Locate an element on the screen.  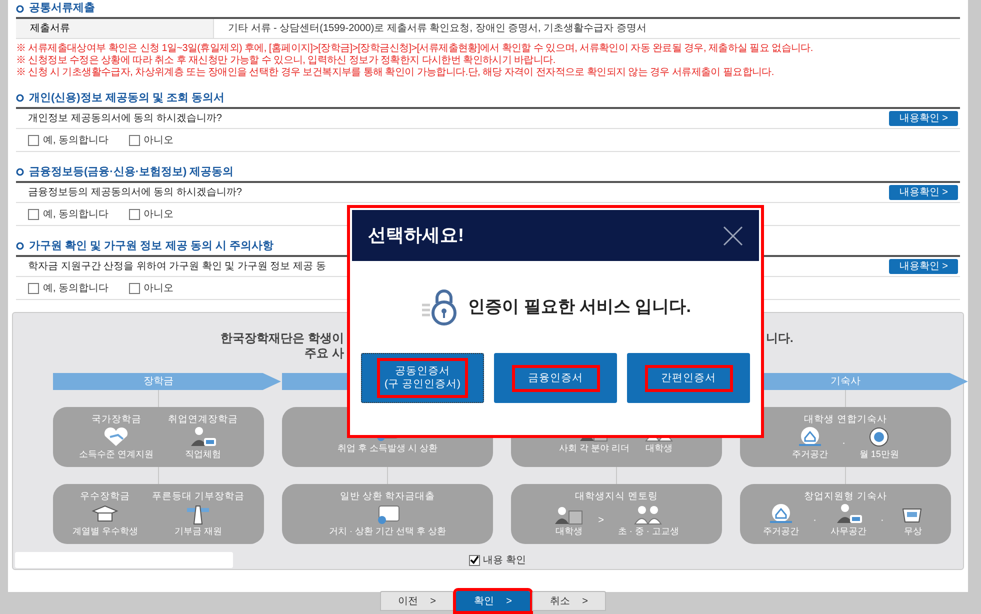
service-label: 사무공간 is located at coordinates (848, 531).